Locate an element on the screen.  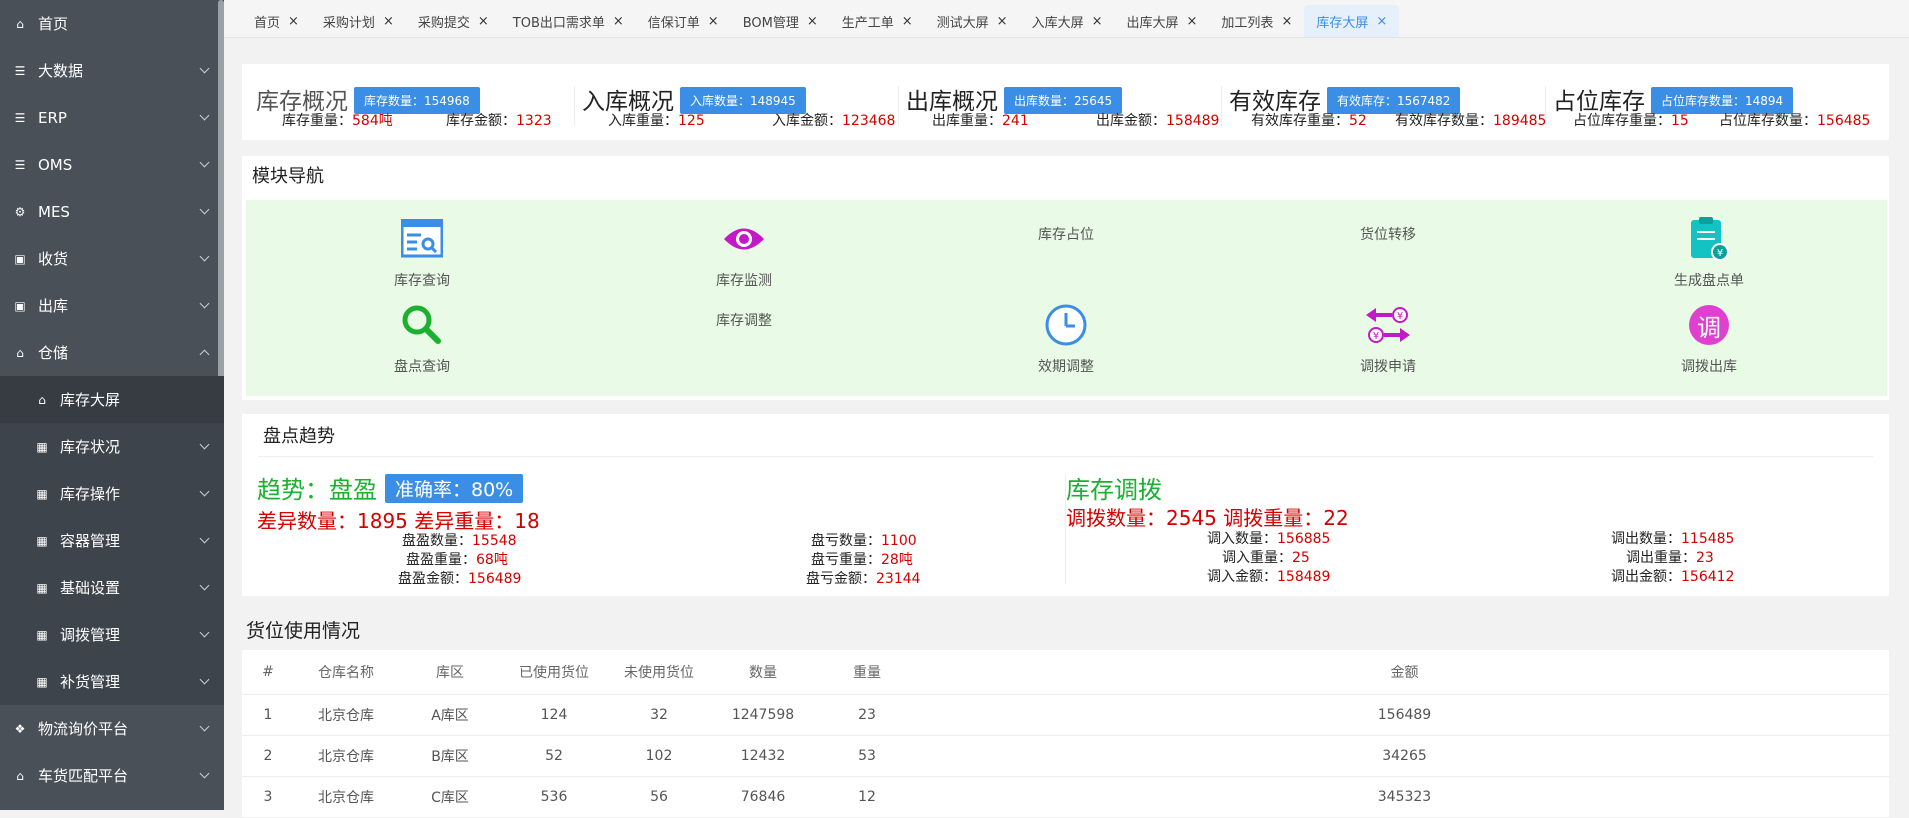
overview-amount-label: 有效库存数量： is located at coordinates (1444, 121).